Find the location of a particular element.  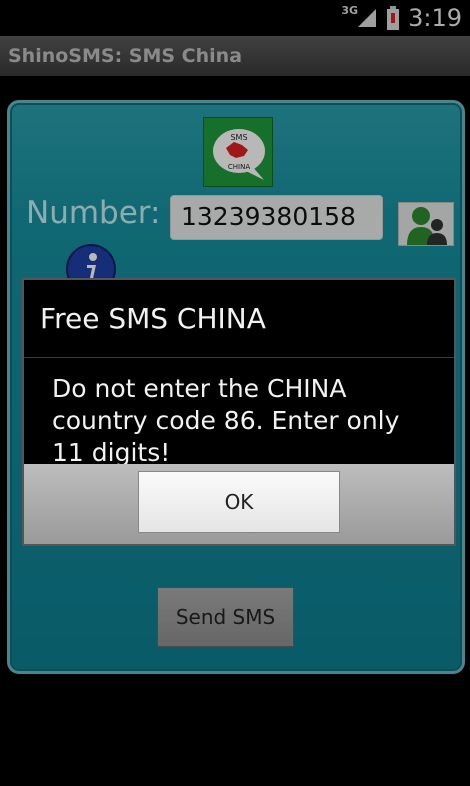

dialog-header: Free SMS CHINA is located at coordinates (239, 319).